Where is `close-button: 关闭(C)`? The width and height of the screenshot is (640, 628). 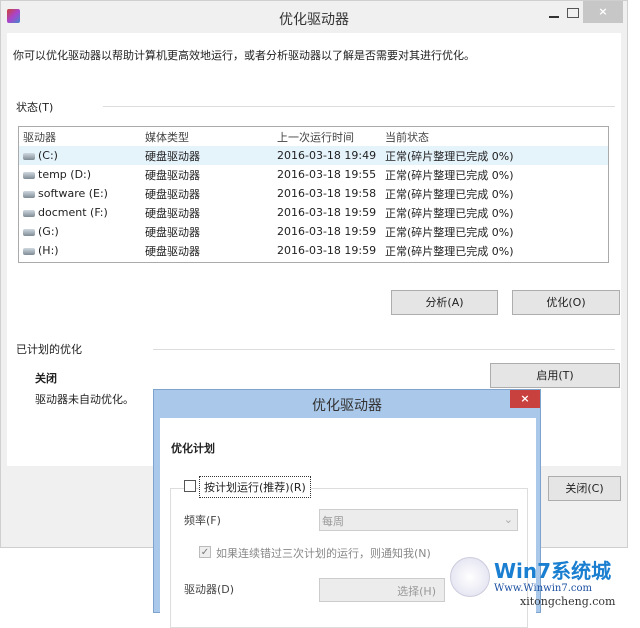
close-button: 关闭(C) is located at coordinates (584, 488).